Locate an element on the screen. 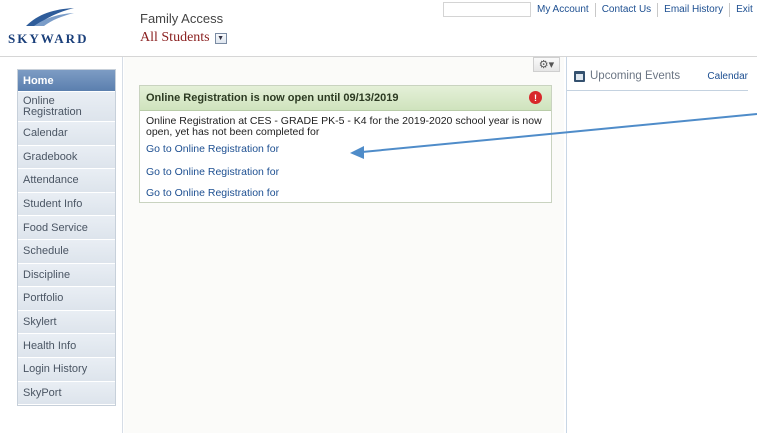 The height and width of the screenshot is (433, 757). registration-link-3: Go to Online Registration for is located at coordinates (212, 193).